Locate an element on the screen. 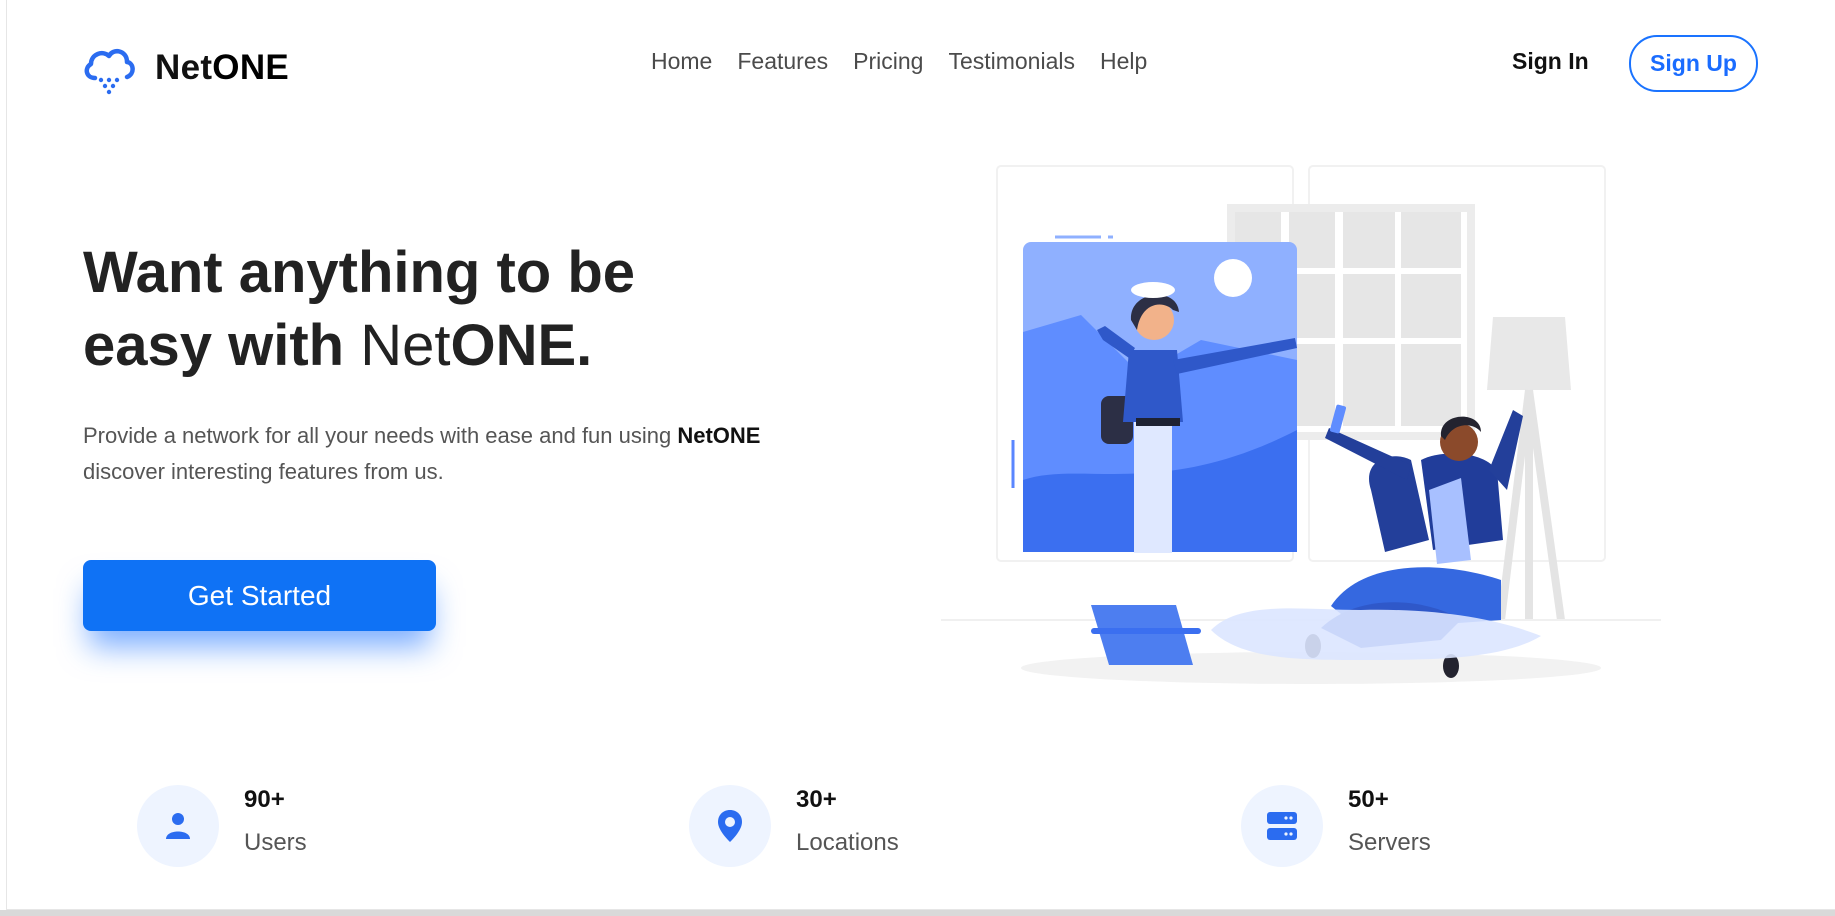 The width and height of the screenshot is (1835, 916). user-icon is located at coordinates (178, 826).